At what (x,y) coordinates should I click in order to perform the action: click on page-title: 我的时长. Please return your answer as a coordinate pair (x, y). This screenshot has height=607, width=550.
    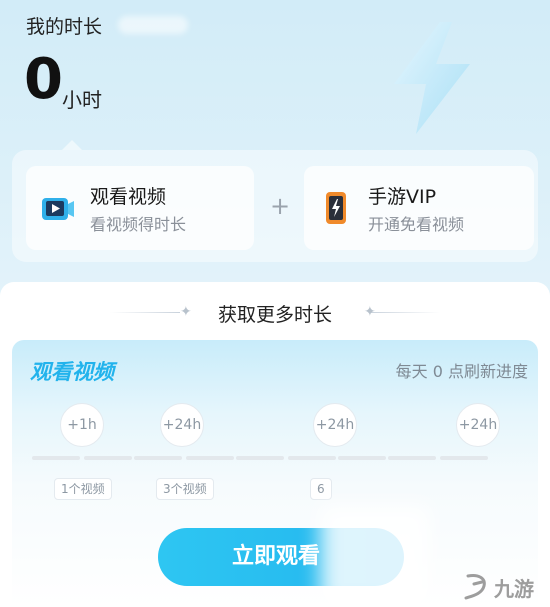
    Looking at the image, I should click on (64, 27).